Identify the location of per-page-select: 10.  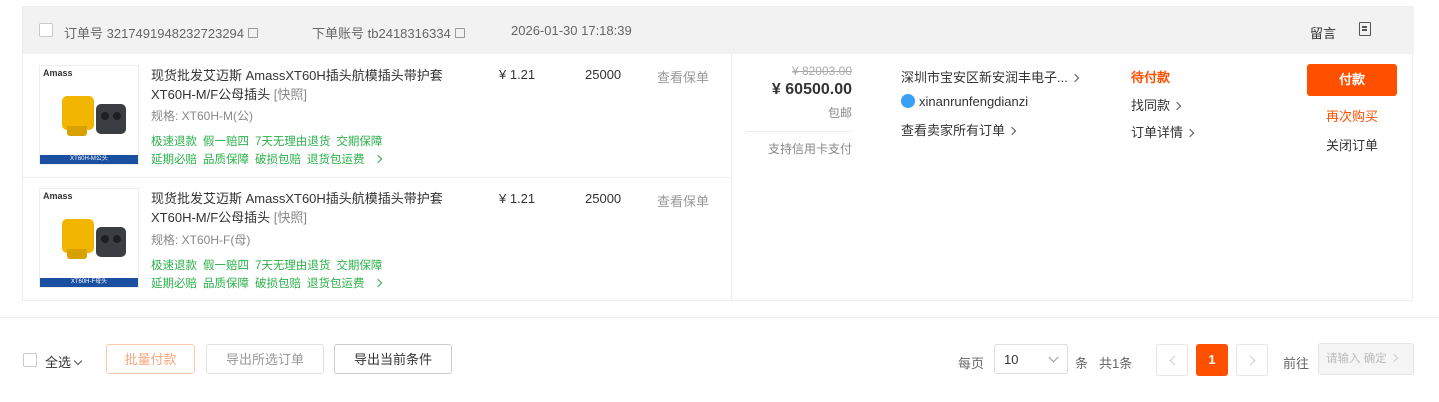
(1031, 359).